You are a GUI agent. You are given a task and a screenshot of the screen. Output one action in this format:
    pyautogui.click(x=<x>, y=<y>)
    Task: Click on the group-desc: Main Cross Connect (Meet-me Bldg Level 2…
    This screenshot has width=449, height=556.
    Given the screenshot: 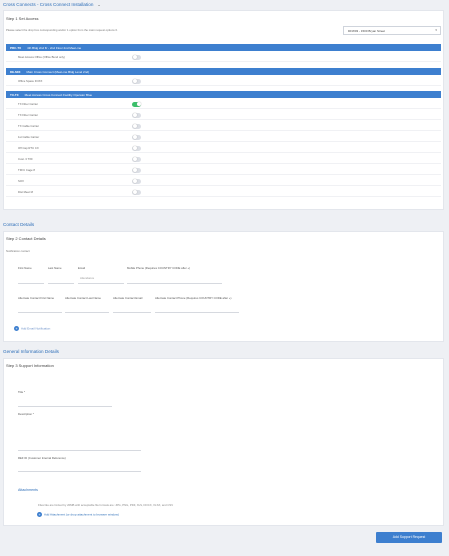 What is the action you would take?
    pyautogui.click(x=58, y=72)
    